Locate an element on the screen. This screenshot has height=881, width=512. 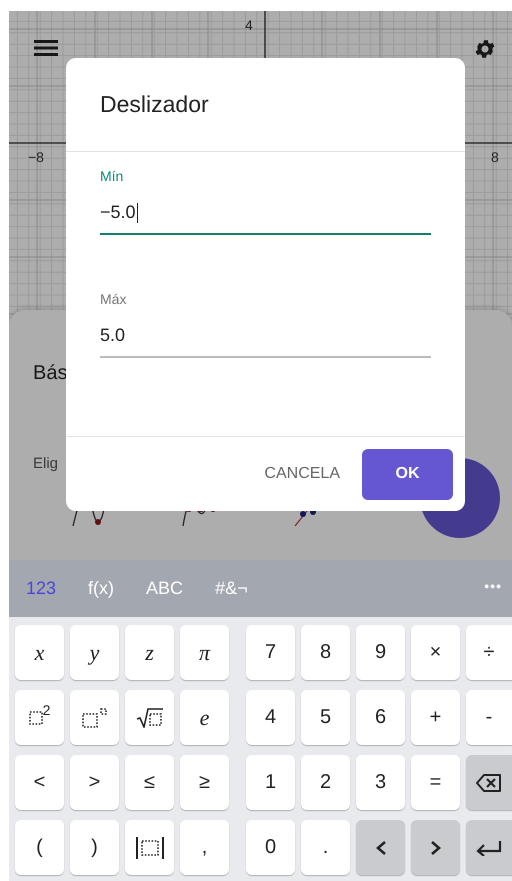
key: e is located at coordinates (204, 717).